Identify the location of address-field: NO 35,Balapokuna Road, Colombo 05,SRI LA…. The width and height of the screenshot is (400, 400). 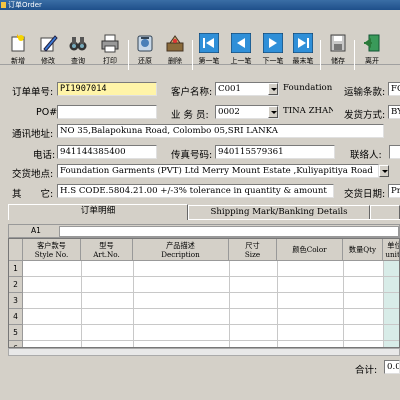
(220, 131).